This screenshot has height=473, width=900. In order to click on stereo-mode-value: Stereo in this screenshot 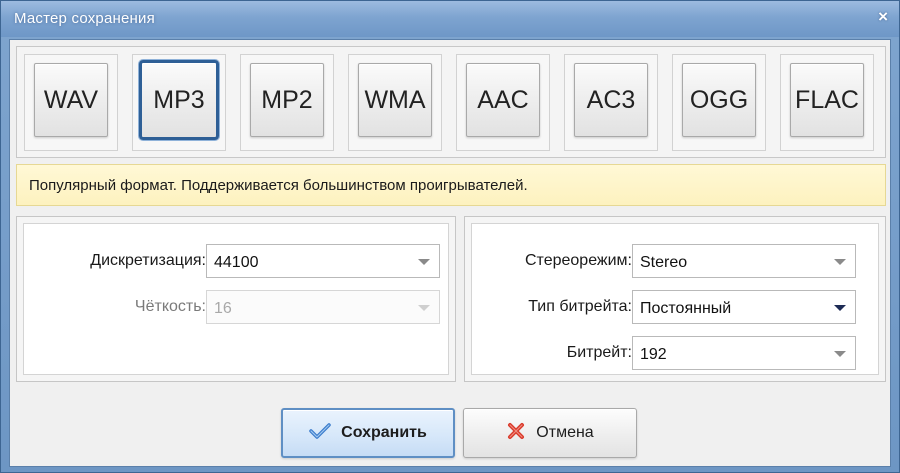, I will do `click(664, 262)`.